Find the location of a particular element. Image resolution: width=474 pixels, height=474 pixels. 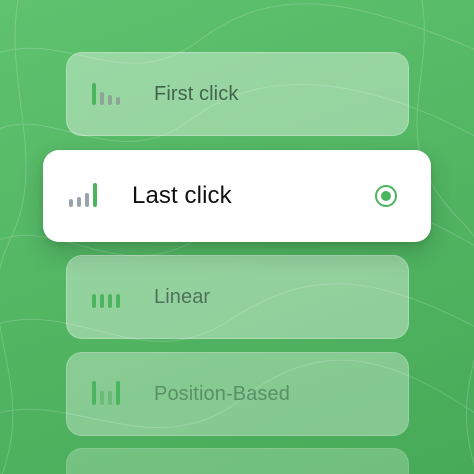

option-label: Last click is located at coordinates (182, 195).